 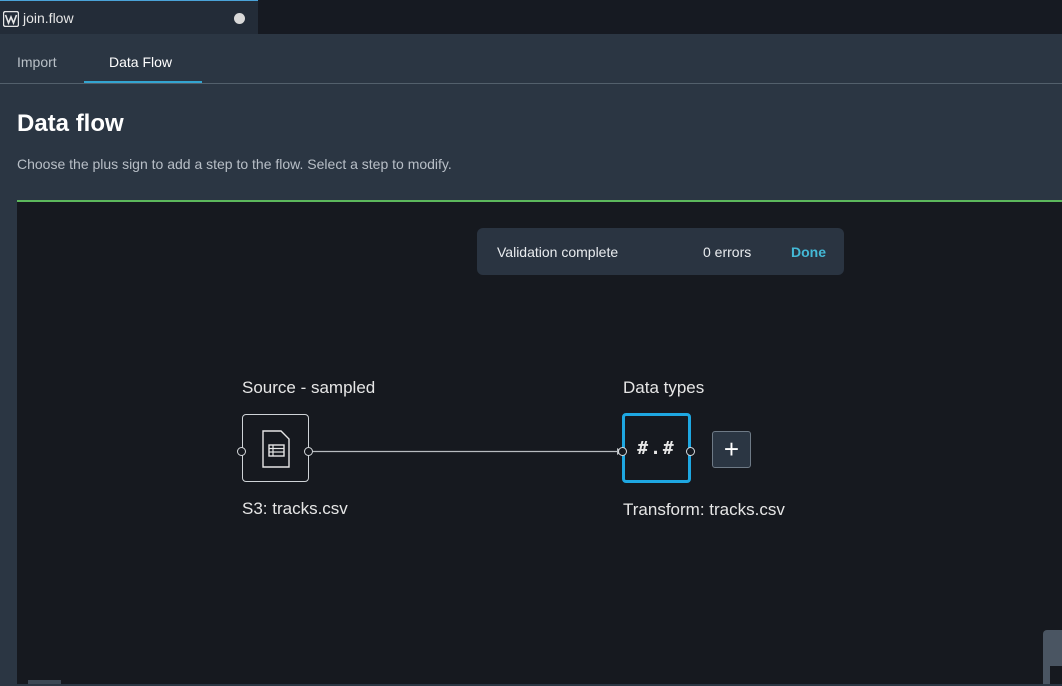 What do you see at coordinates (468, 451) in the screenshot?
I see `flow-edge` at bounding box center [468, 451].